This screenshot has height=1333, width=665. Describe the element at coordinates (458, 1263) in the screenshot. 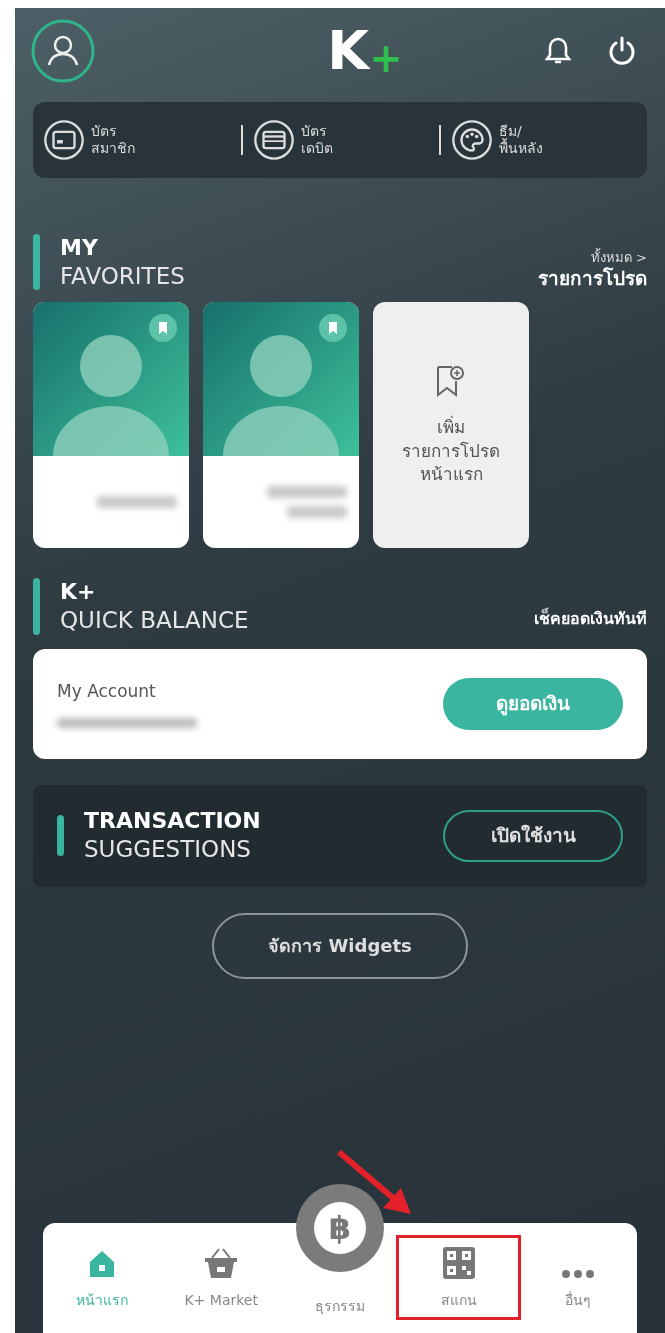

I see `qr-code-icon` at that location.